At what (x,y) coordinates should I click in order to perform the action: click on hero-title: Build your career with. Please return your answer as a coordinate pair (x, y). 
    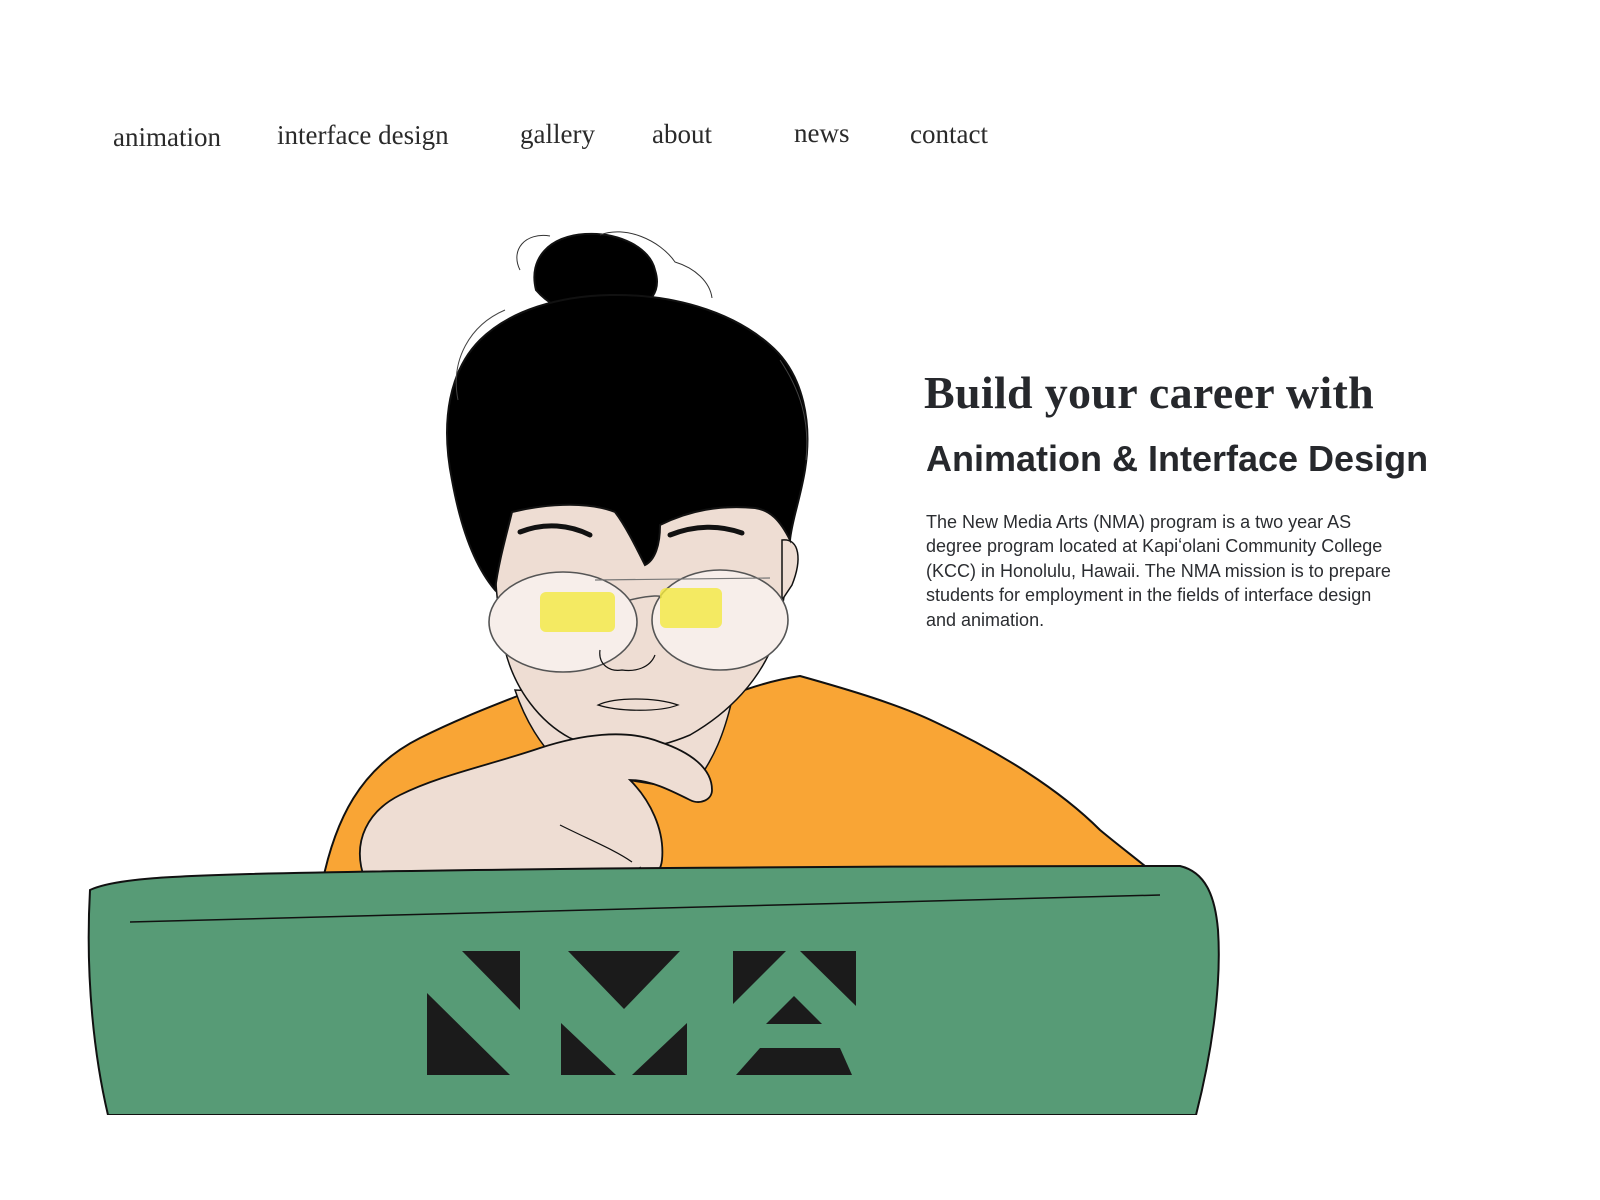
    Looking at the image, I should click on (1149, 392).